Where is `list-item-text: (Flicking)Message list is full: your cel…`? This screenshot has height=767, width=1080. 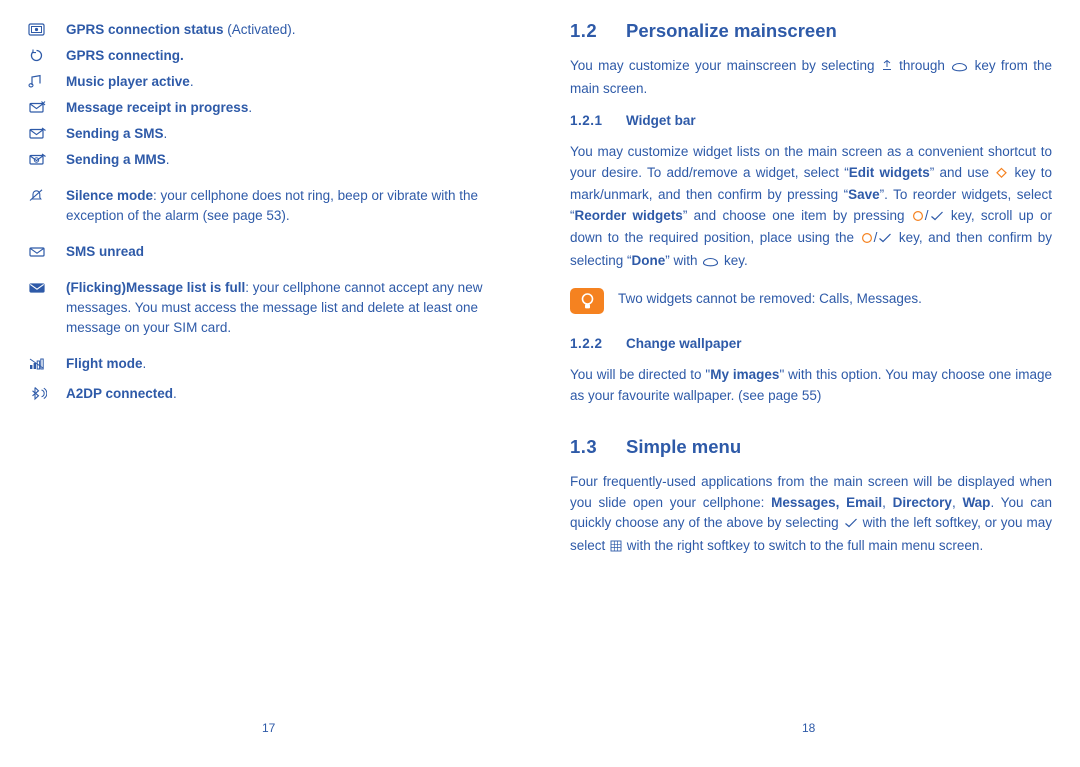
list-item-text: (Flicking)Message list is full: your cel… is located at coordinates (274, 307).